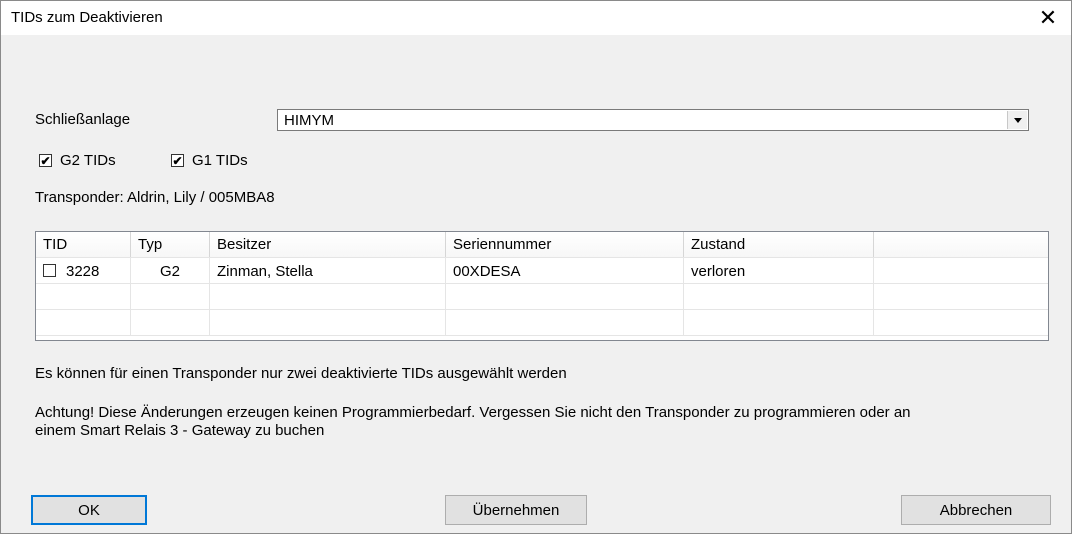  Describe the element at coordinates (779, 244) in the screenshot. I see `column-header-zustand: Zustand` at that location.